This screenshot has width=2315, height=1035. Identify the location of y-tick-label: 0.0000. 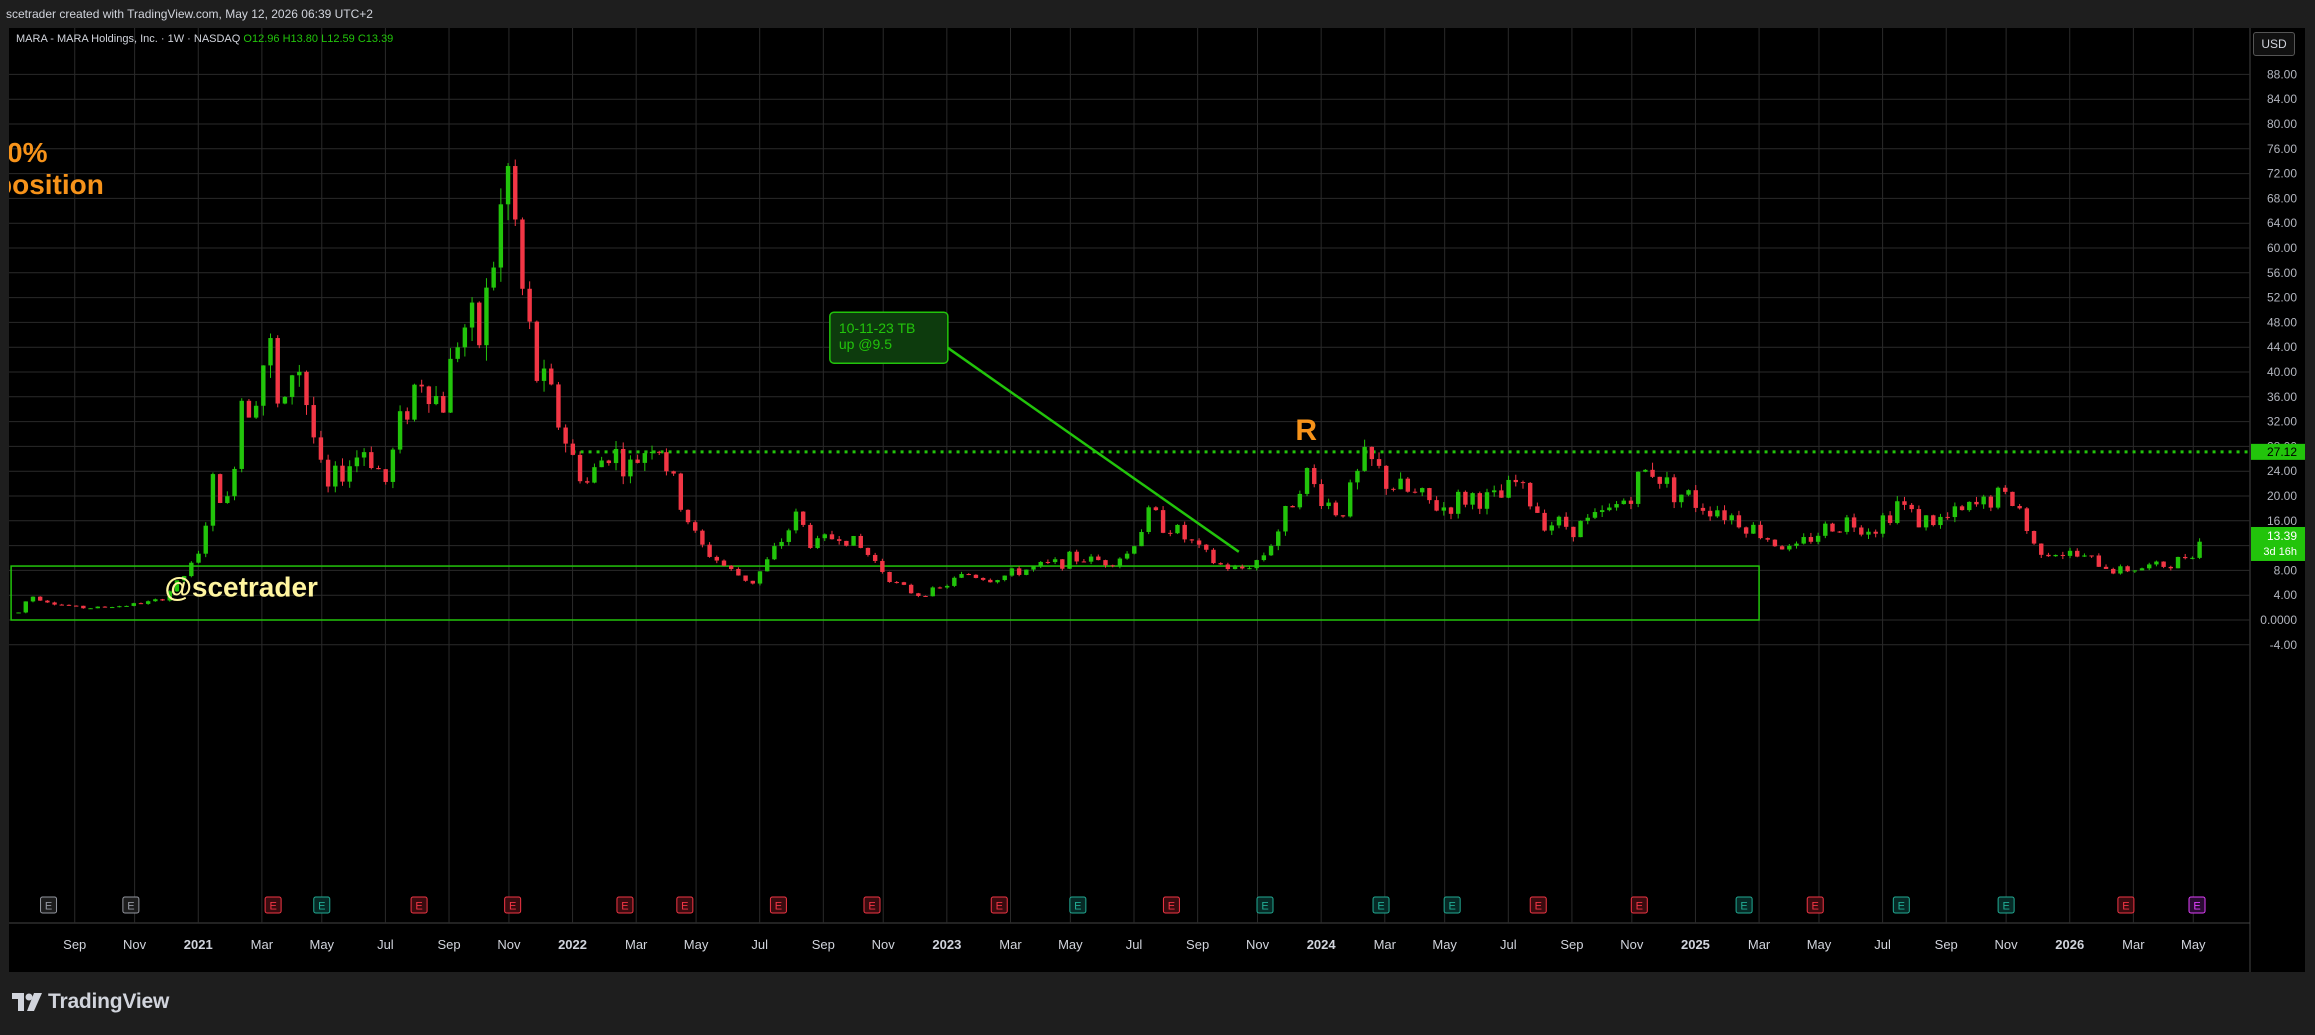
(2278, 620).